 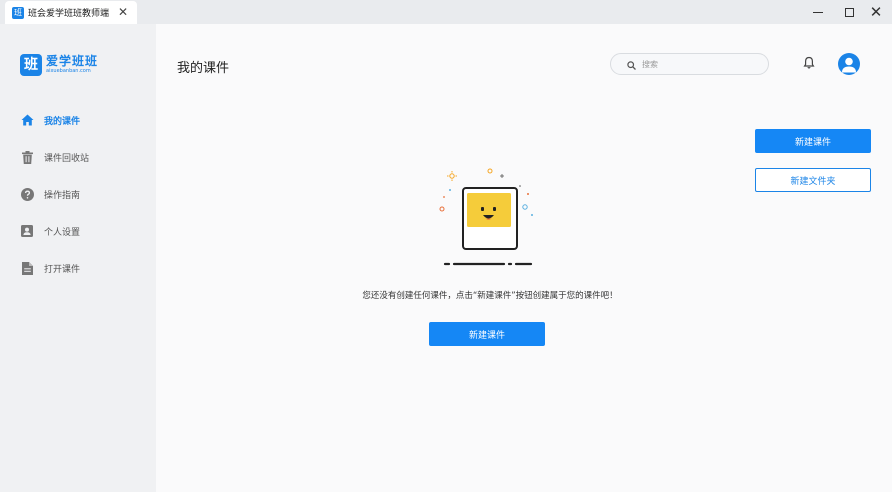 What do you see at coordinates (68, 71) in the screenshot?
I see `logo-subtitle: aixuebanban.com` at bounding box center [68, 71].